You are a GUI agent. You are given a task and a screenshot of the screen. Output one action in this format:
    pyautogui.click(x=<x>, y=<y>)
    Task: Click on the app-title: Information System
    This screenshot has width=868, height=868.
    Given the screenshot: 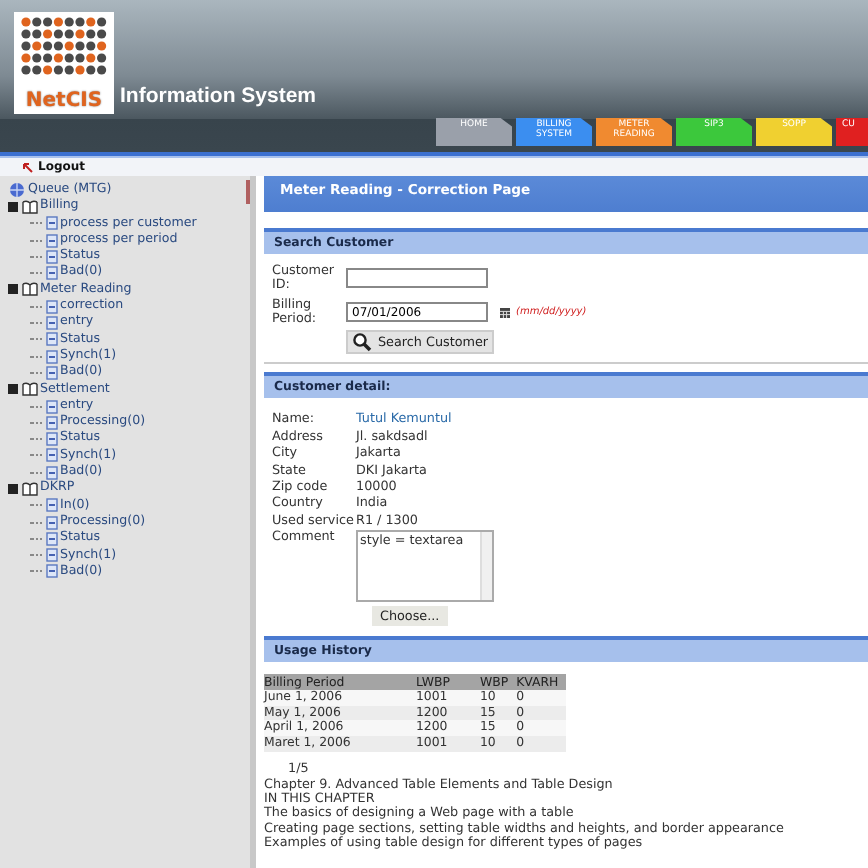 What is the action you would take?
    pyautogui.click(x=218, y=96)
    